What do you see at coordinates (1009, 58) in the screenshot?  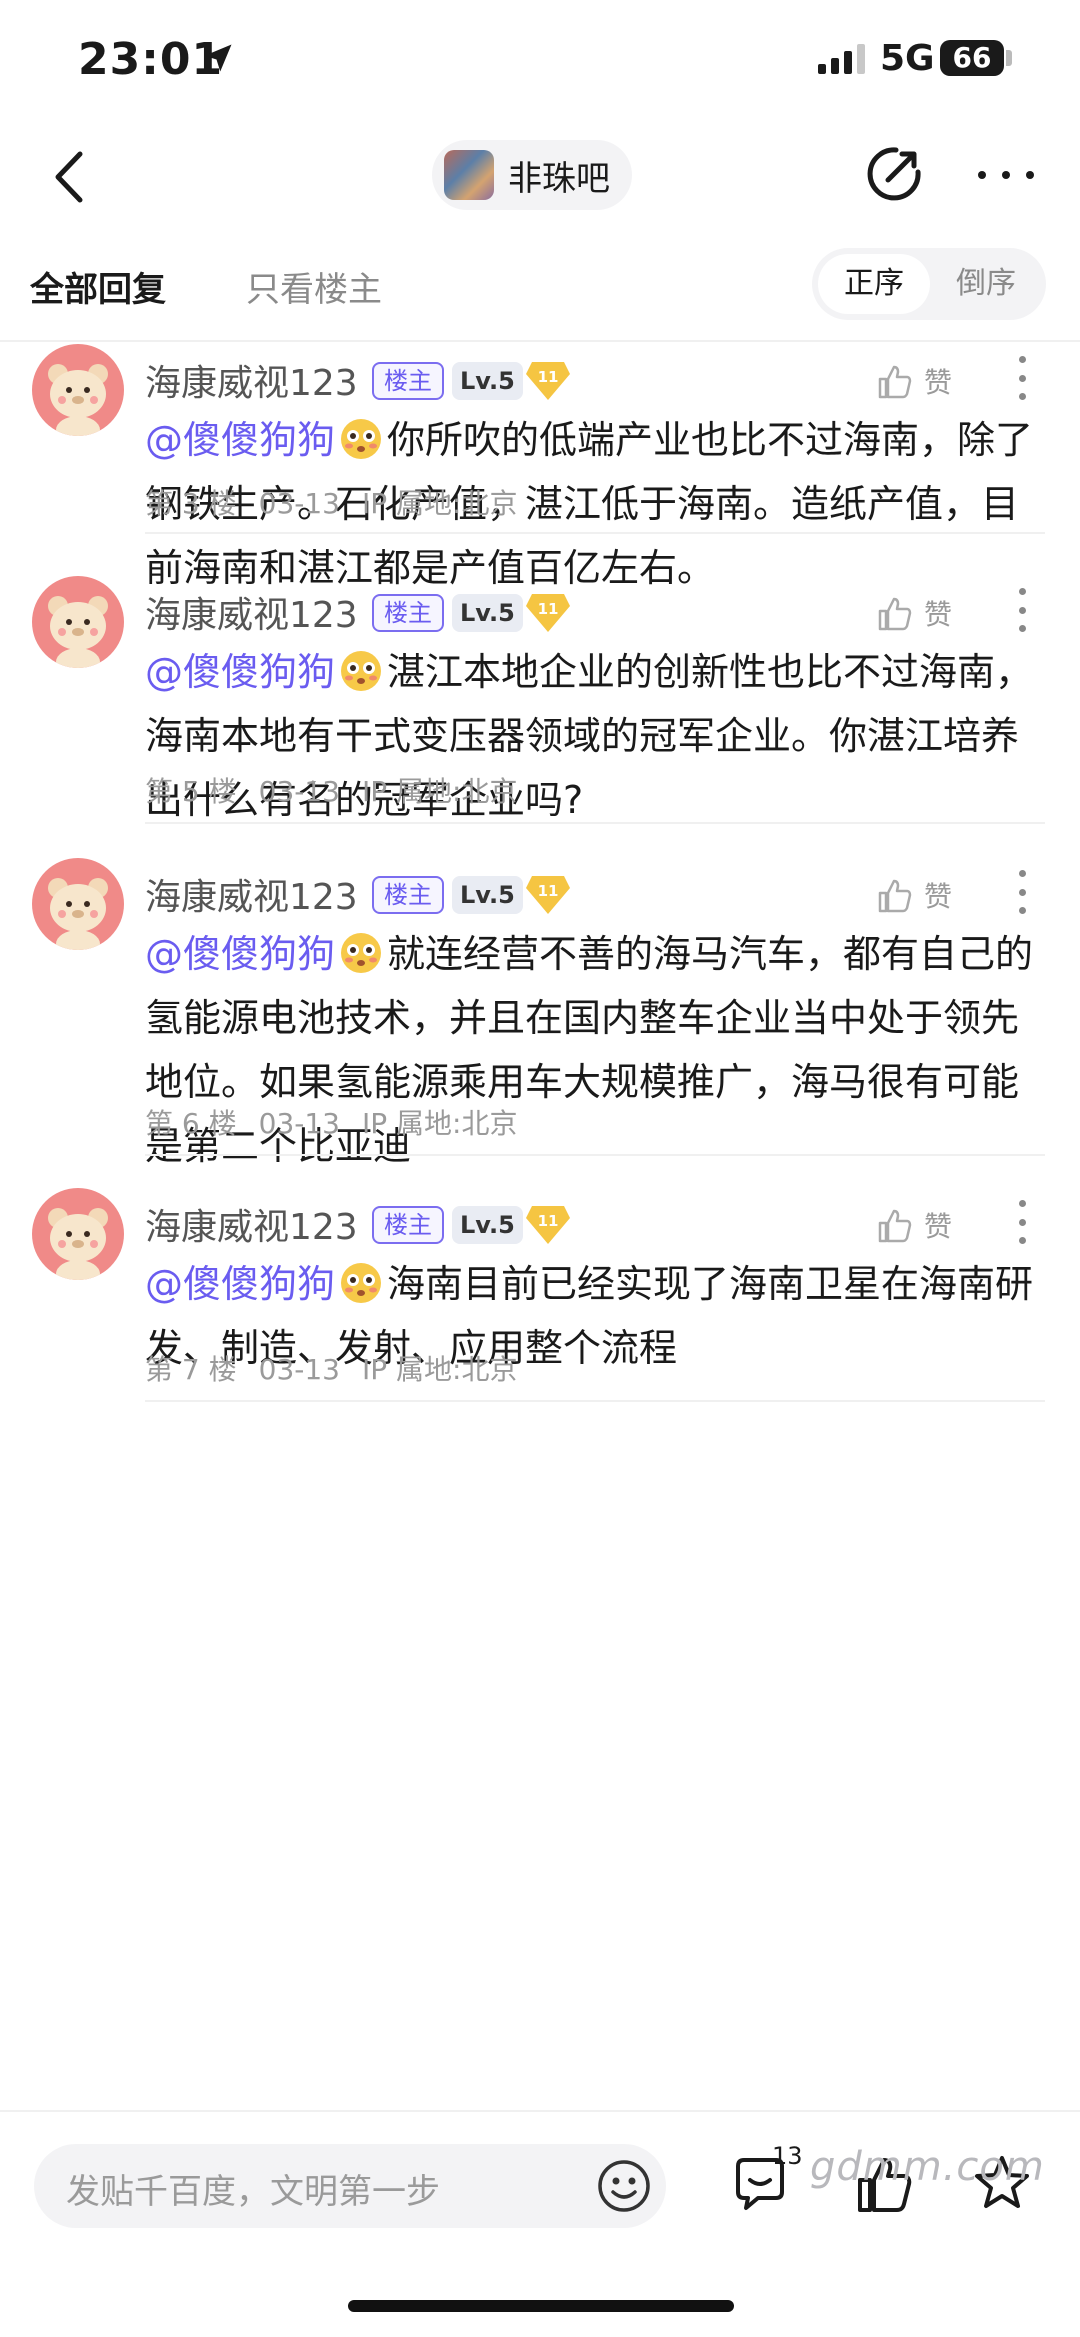 I see `battery-tip` at bounding box center [1009, 58].